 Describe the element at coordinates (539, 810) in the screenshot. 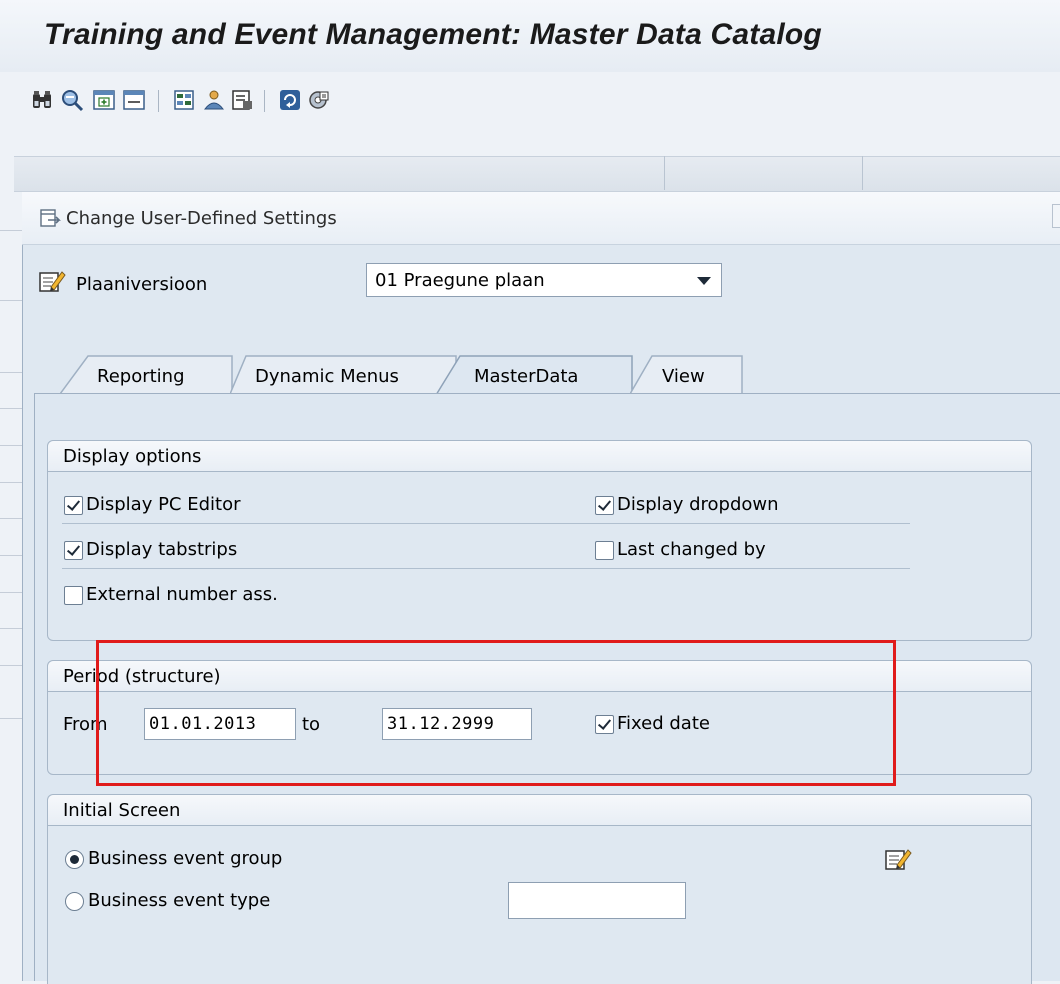

I see `initial-screen-header: Initial Screen` at that location.